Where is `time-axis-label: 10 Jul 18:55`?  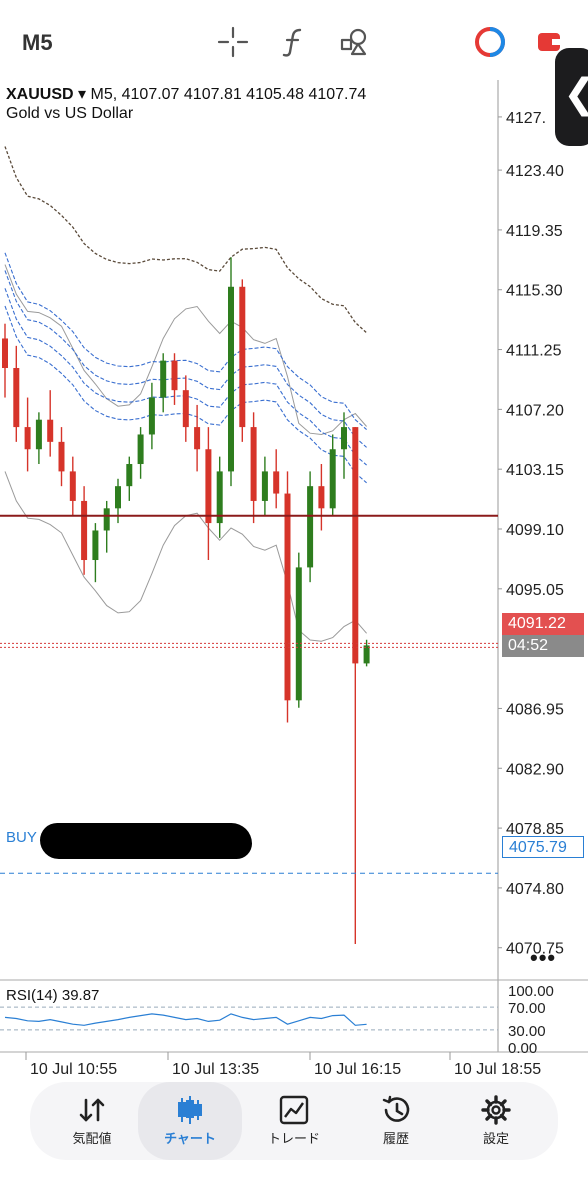
time-axis-label: 10 Jul 18:55 is located at coordinates (497, 1069).